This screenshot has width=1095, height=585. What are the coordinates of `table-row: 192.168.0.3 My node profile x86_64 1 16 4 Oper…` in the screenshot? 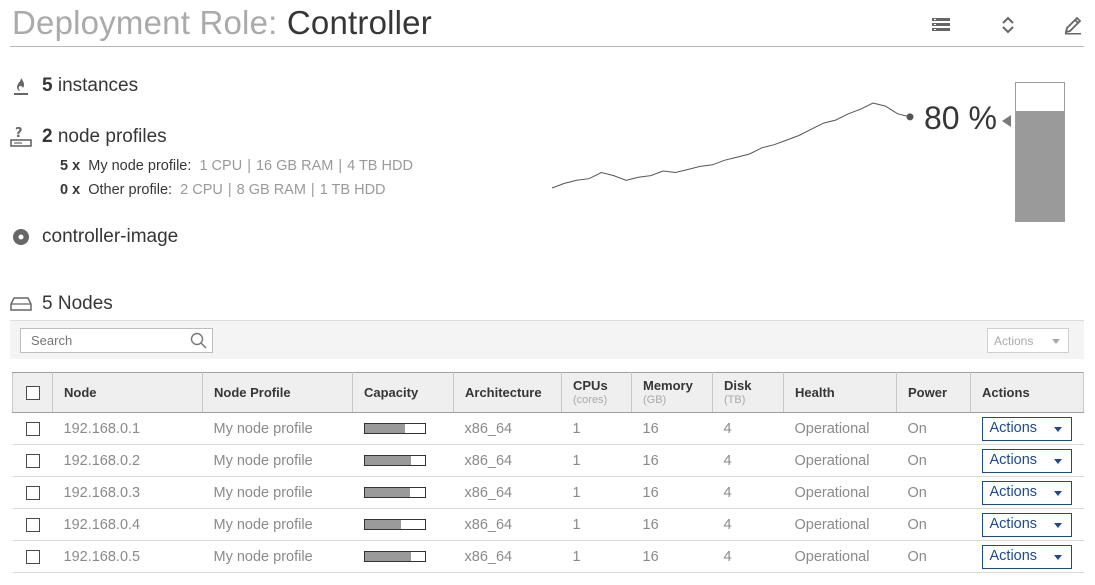 It's located at (548, 493).